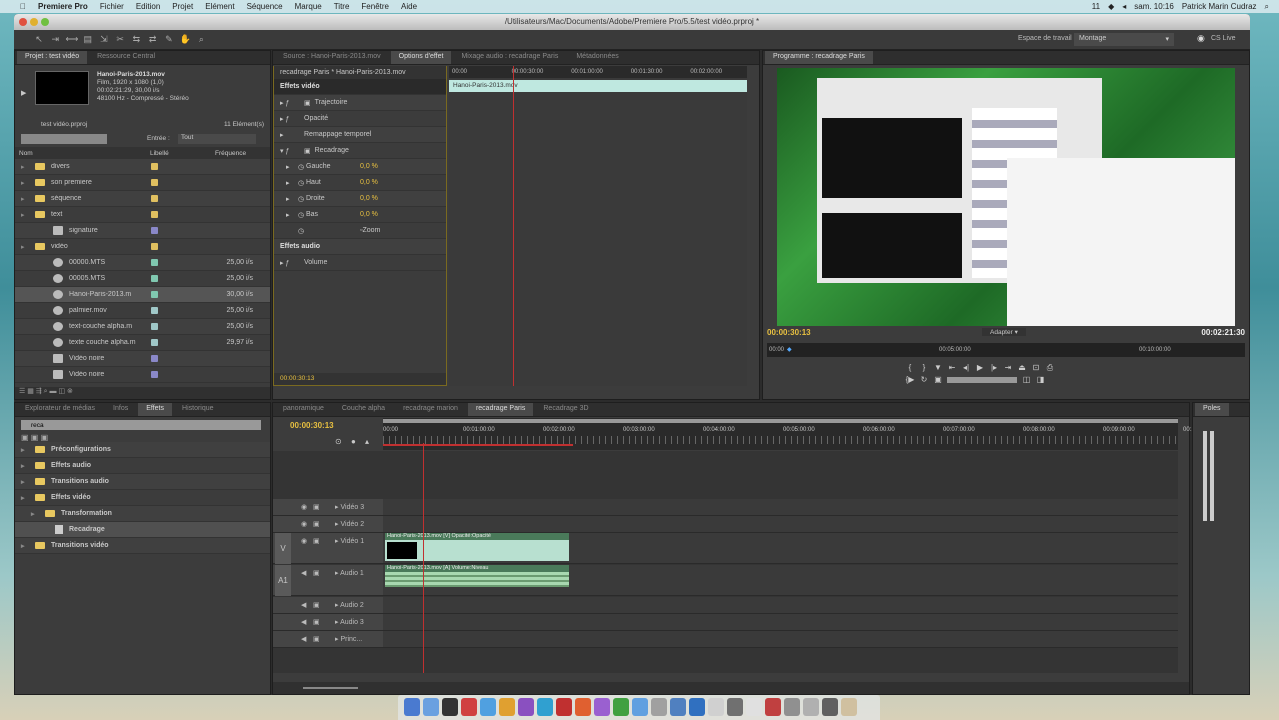 The width and height of the screenshot is (1279, 720). What do you see at coordinates (598, 86) in the screenshot?
I see `effect-clip-bar: Hanoi-Paris-2013.mov` at bounding box center [598, 86].